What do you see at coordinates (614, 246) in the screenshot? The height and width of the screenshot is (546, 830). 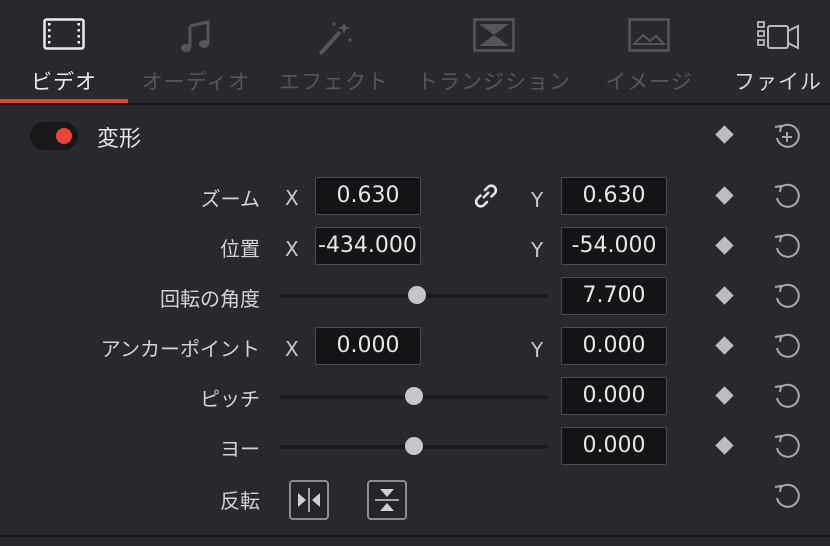 I see `position-y-field: -54.000` at bounding box center [614, 246].